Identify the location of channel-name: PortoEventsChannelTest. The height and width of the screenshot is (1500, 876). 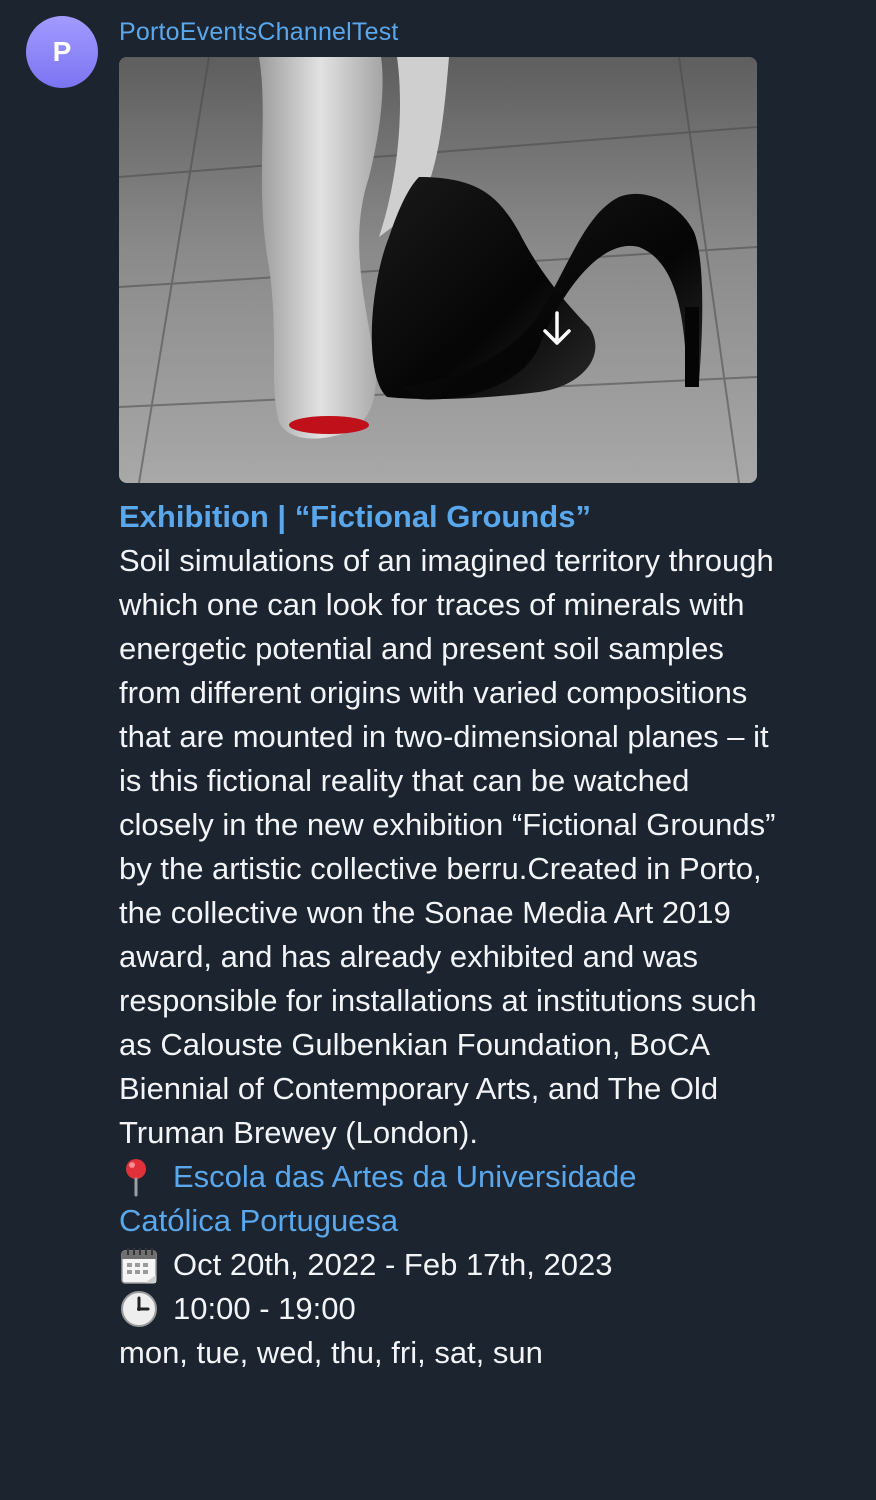
(259, 32).